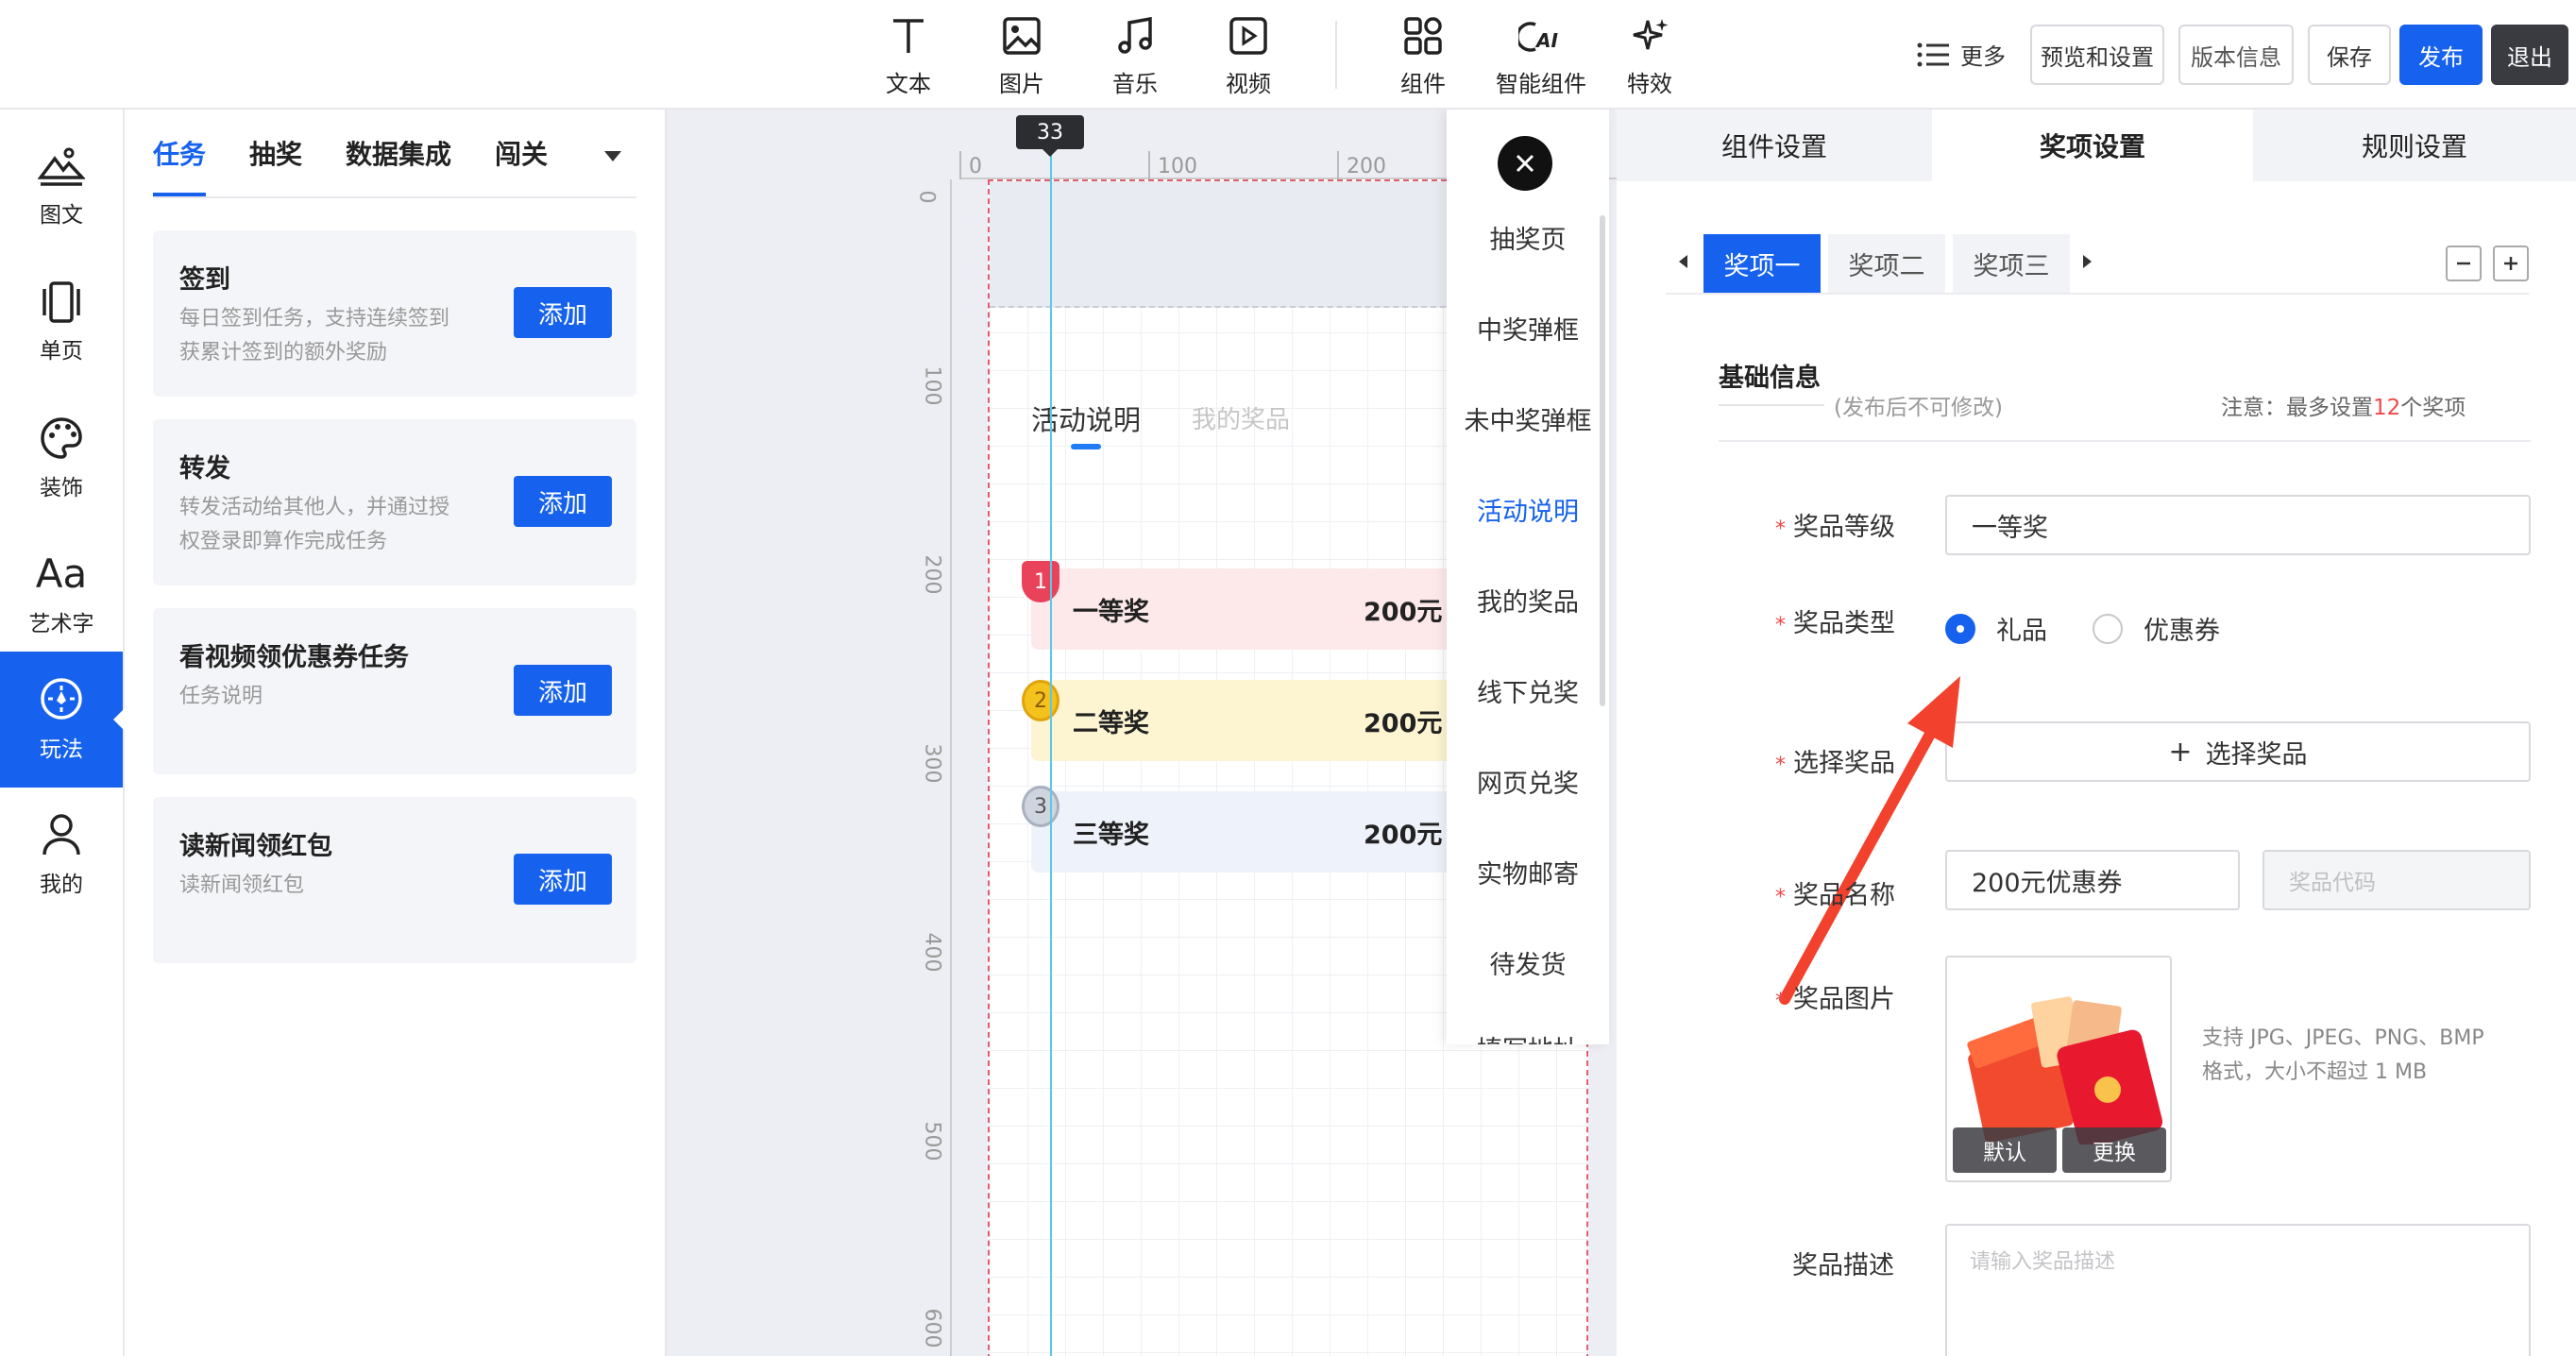 This screenshot has width=2576, height=1356. I want to click on tool-text: 文本, so click(908, 55).